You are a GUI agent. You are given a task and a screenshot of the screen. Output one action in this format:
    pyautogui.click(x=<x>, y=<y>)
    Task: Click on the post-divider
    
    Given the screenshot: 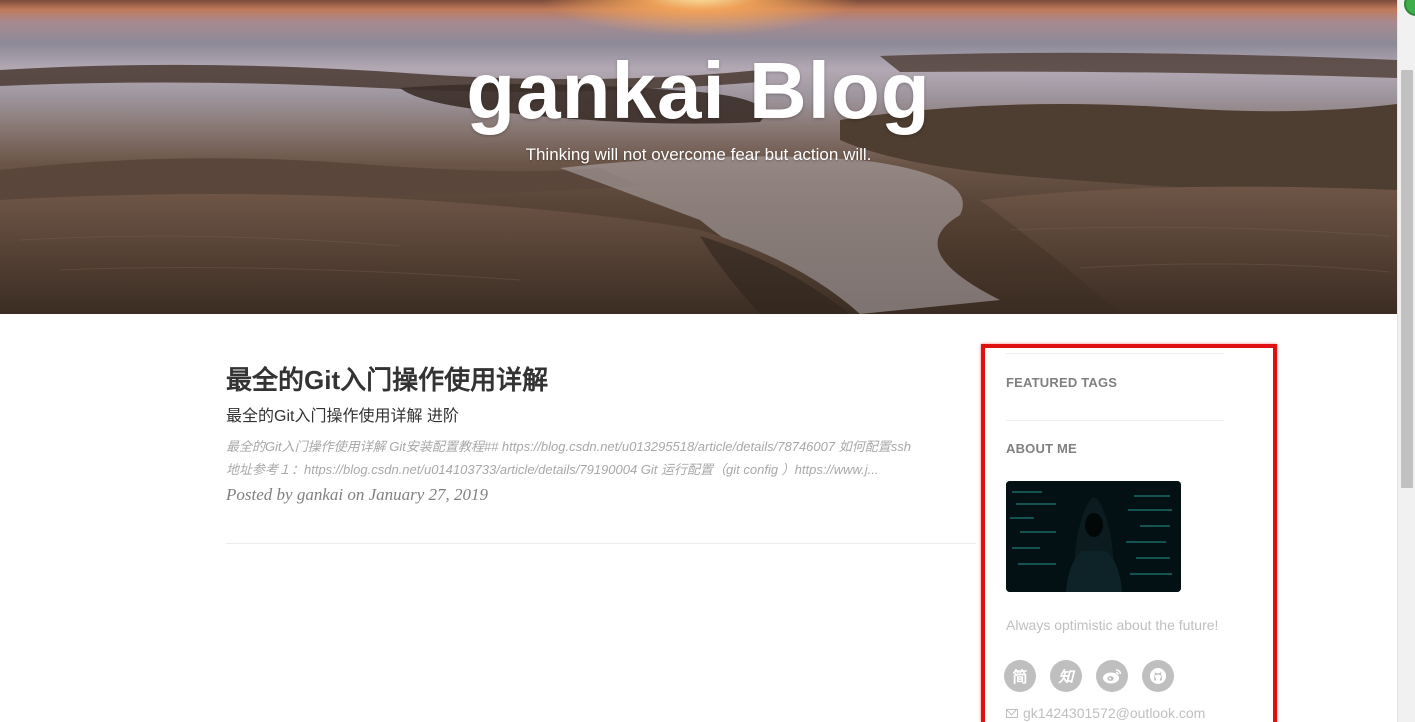 What is the action you would take?
    pyautogui.click(x=601, y=543)
    